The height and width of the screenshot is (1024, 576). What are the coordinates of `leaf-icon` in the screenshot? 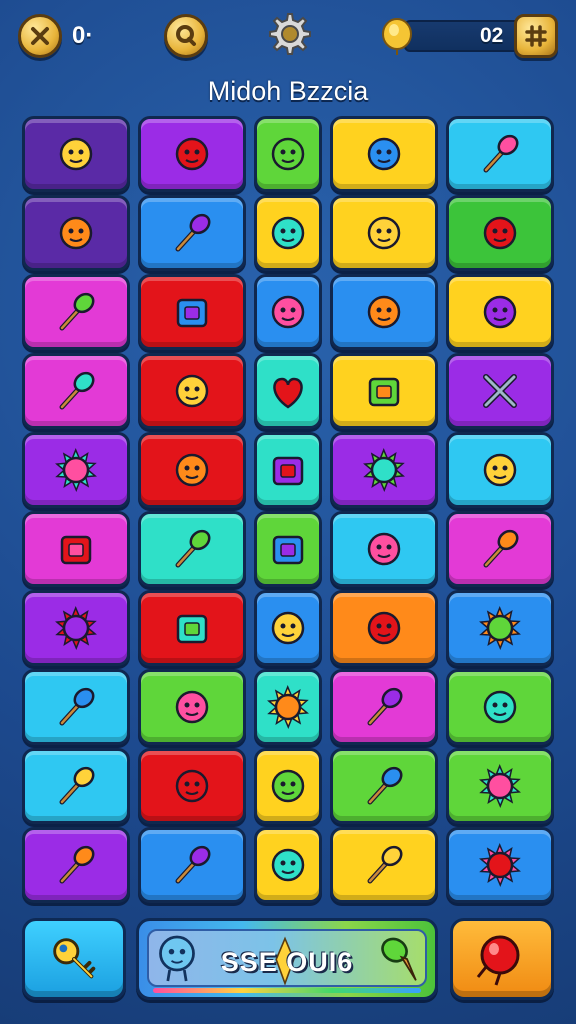 It's located at (192, 470).